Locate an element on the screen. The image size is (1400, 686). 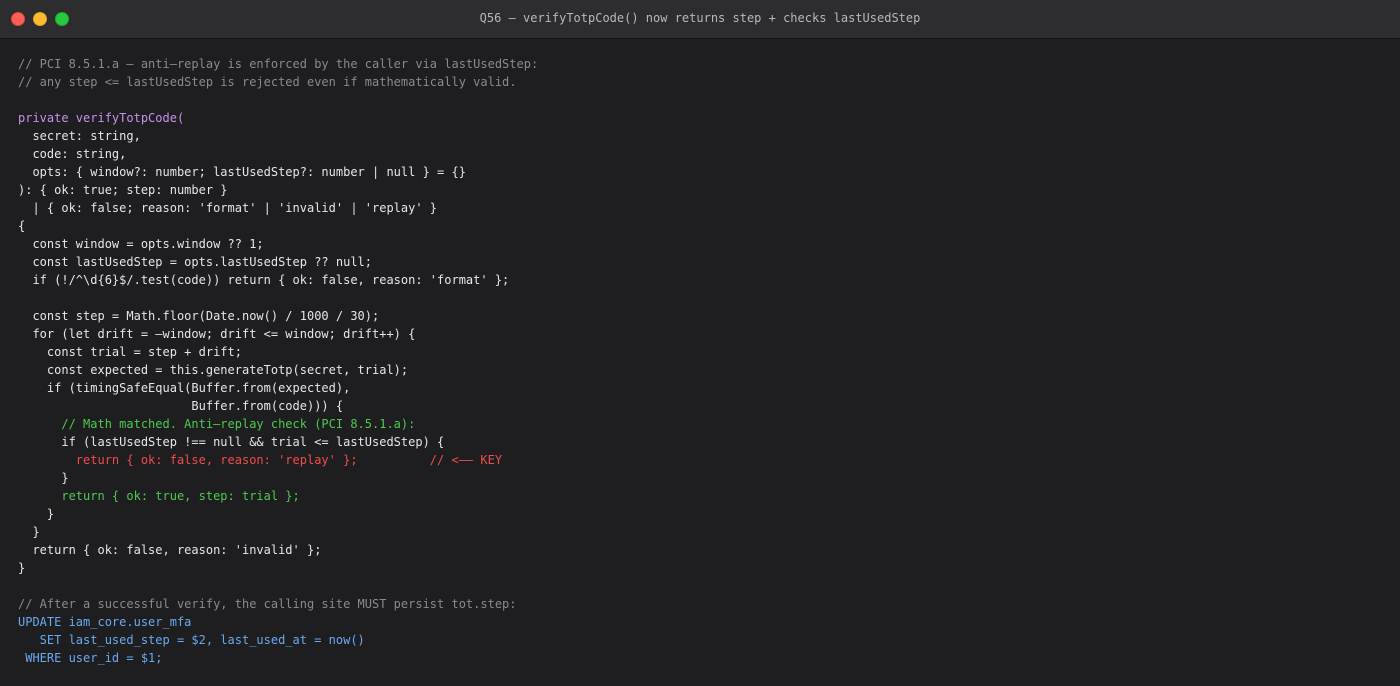
code-line: const window = opts.window ?? 1; is located at coordinates (141, 244).